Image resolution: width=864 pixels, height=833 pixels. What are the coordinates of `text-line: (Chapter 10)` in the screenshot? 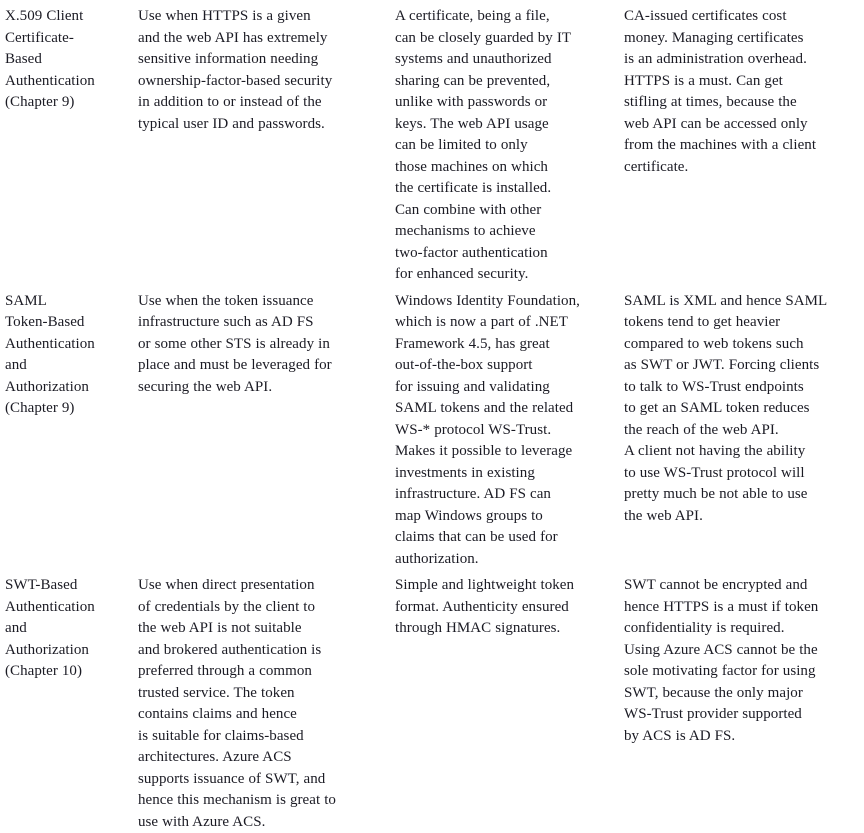 It's located at (65, 672).